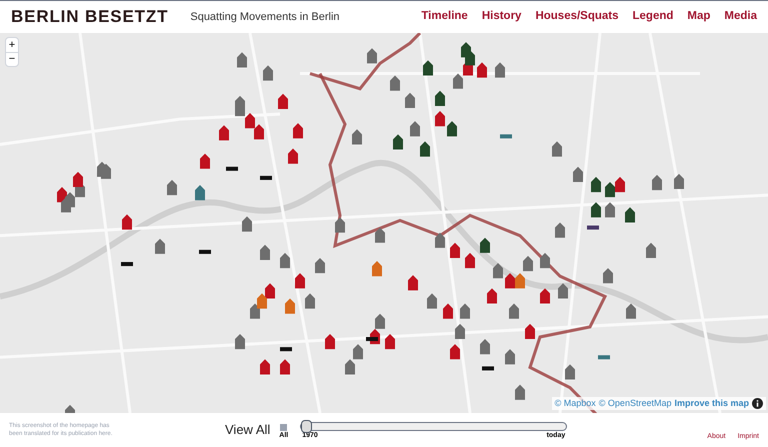 Image resolution: width=768 pixels, height=447 pixels. What do you see at coordinates (740, 17) in the screenshot?
I see `nav-link: Media` at bounding box center [740, 17].